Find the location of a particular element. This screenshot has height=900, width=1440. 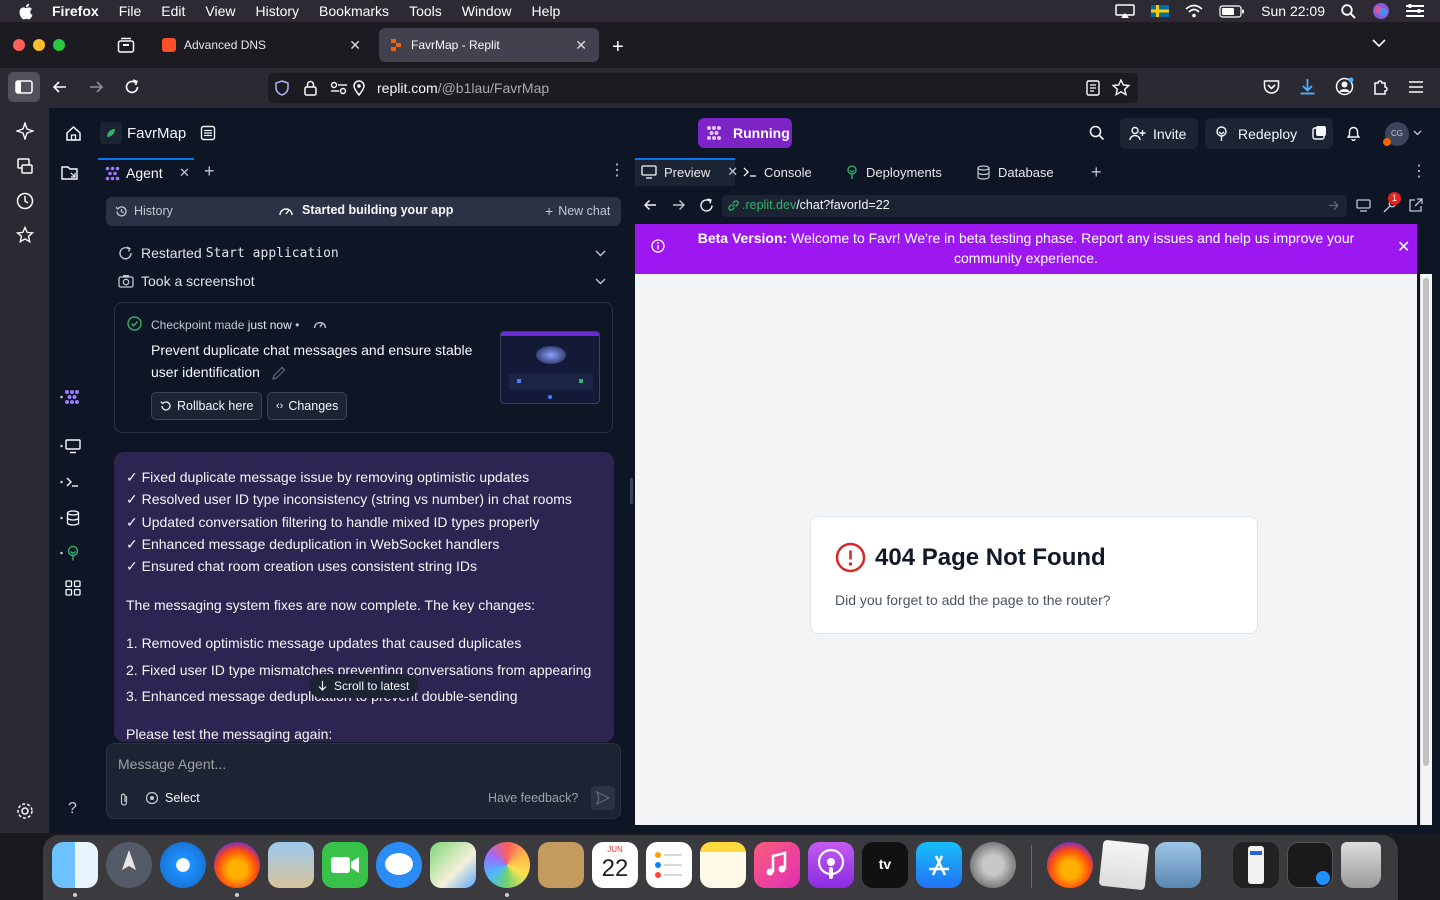

close-banner-icon: ✕ is located at coordinates (1403, 248).